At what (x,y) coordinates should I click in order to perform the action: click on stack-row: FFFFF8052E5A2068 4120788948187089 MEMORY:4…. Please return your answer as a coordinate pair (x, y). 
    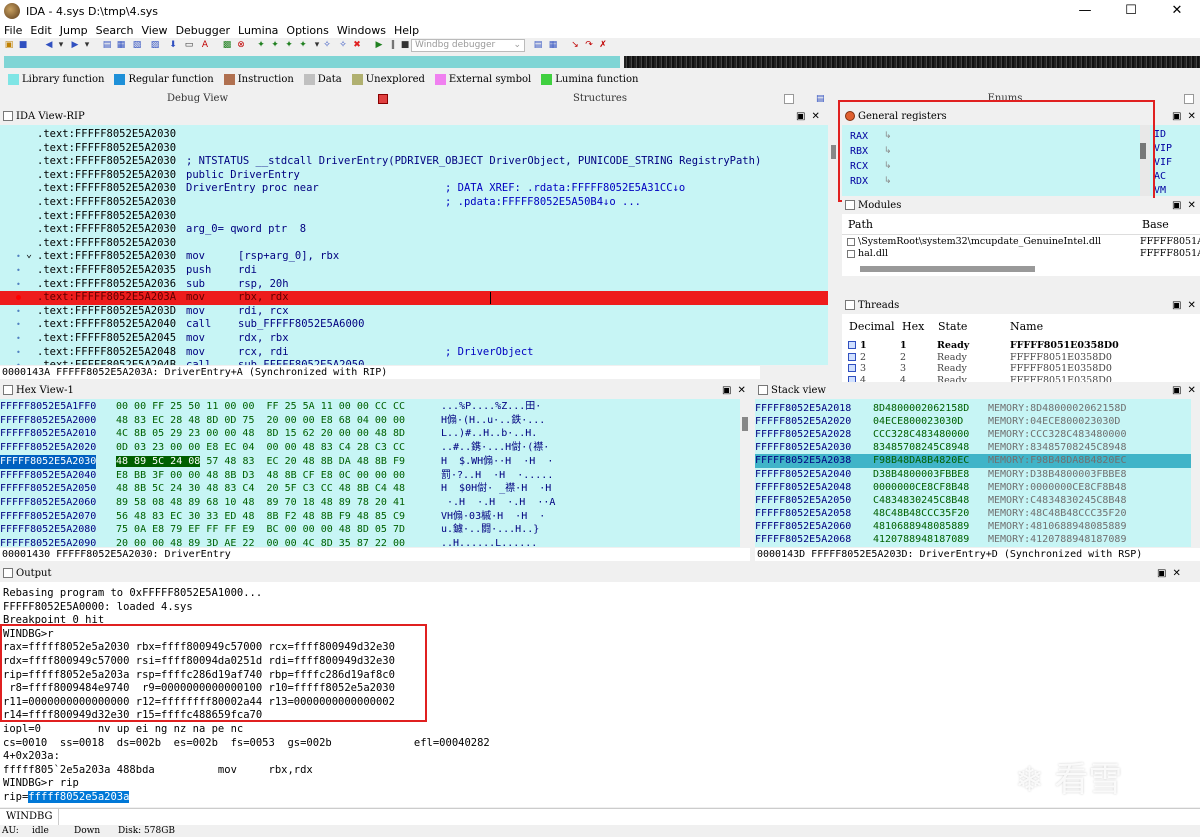
    Looking at the image, I should click on (973, 540).